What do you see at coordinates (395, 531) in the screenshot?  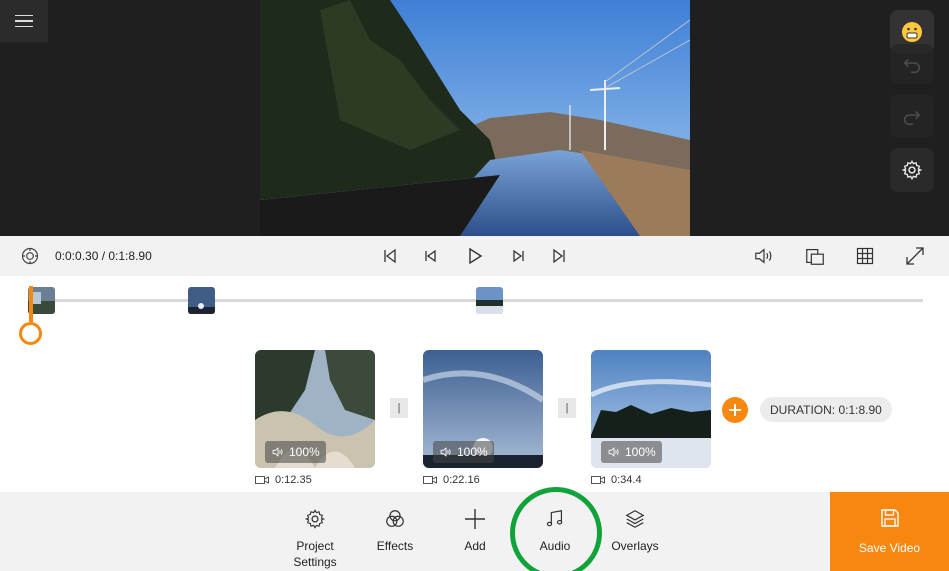 I see `effects-button: Effects` at bounding box center [395, 531].